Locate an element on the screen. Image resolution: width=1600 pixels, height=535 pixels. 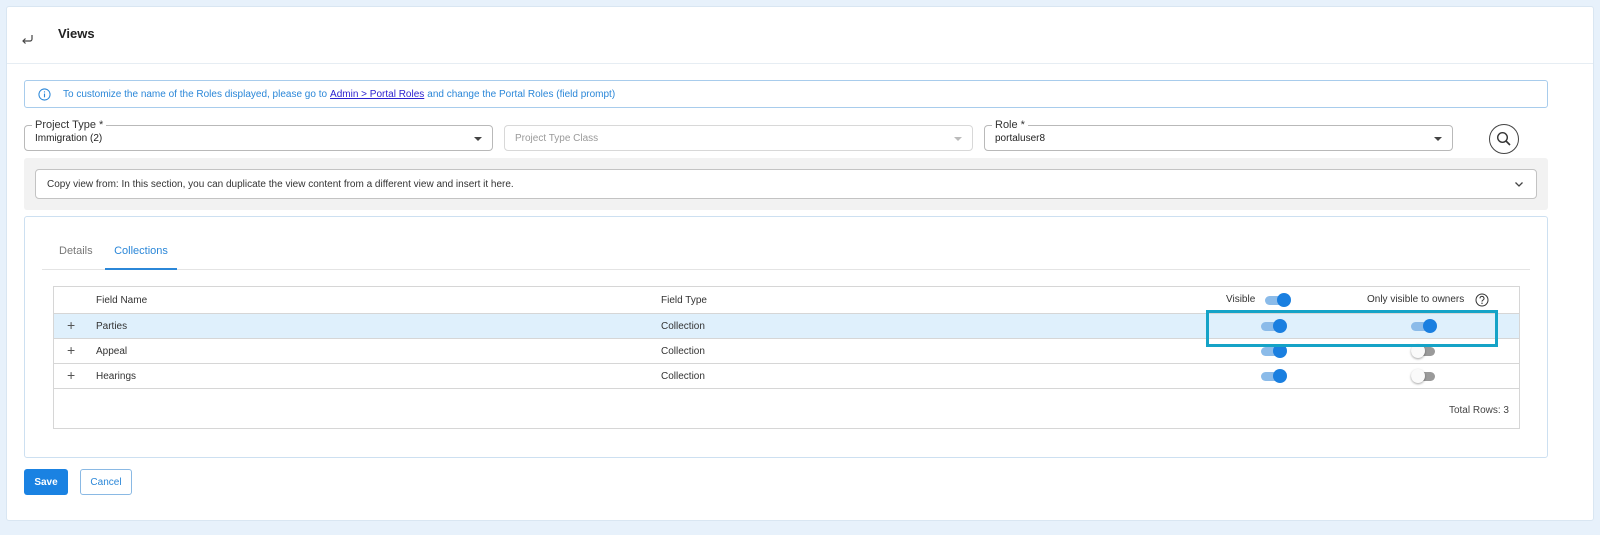
tab-collections: Collections is located at coordinates (141, 255).